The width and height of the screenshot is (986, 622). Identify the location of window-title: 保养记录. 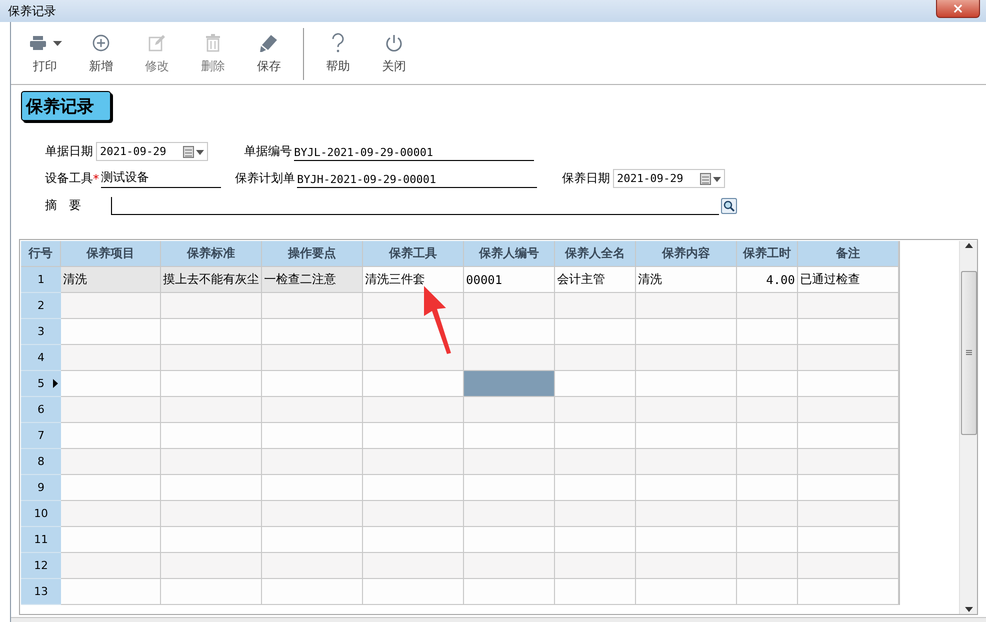
(32, 11).